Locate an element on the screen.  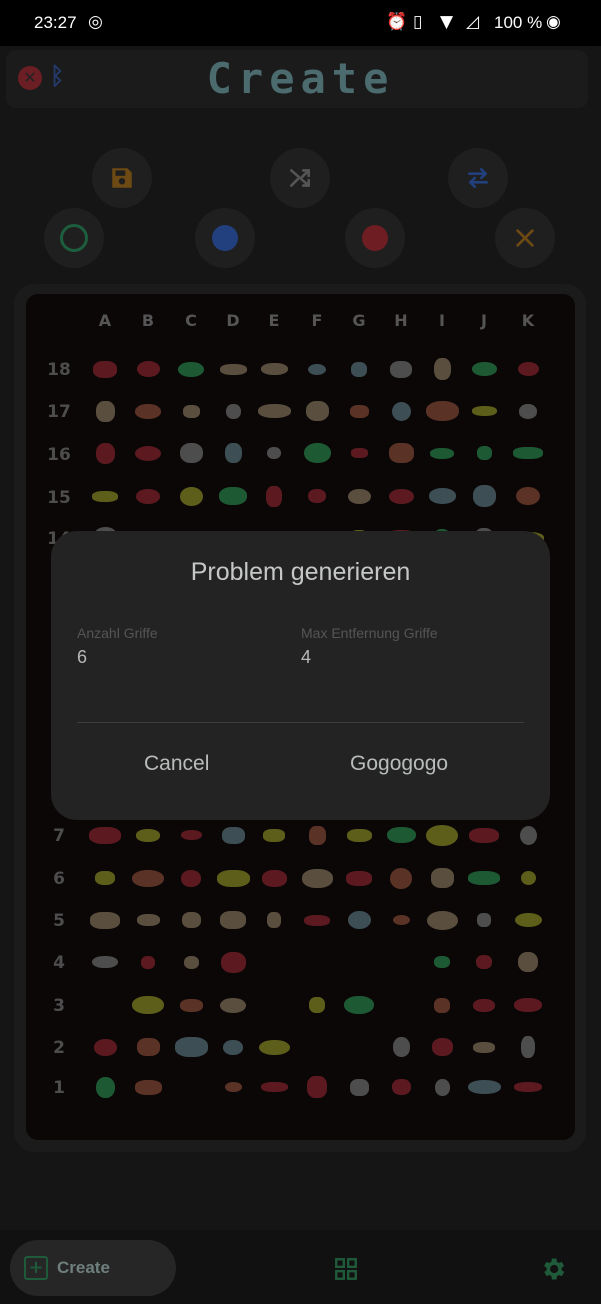
hand-hold-button is located at coordinates (225, 238).